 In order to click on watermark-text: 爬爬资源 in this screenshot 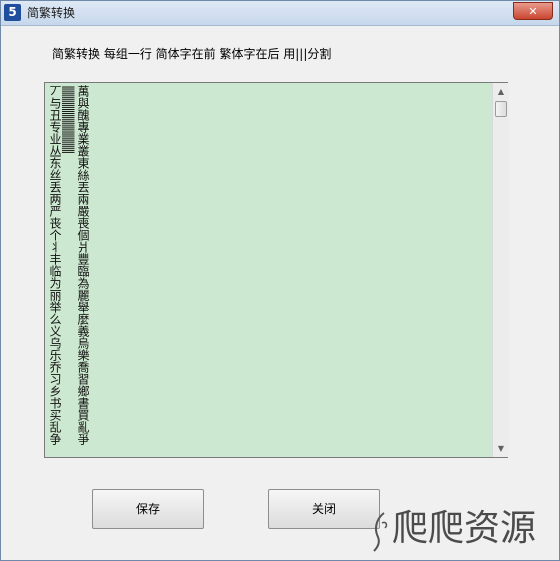, I will do `click(464, 528)`.